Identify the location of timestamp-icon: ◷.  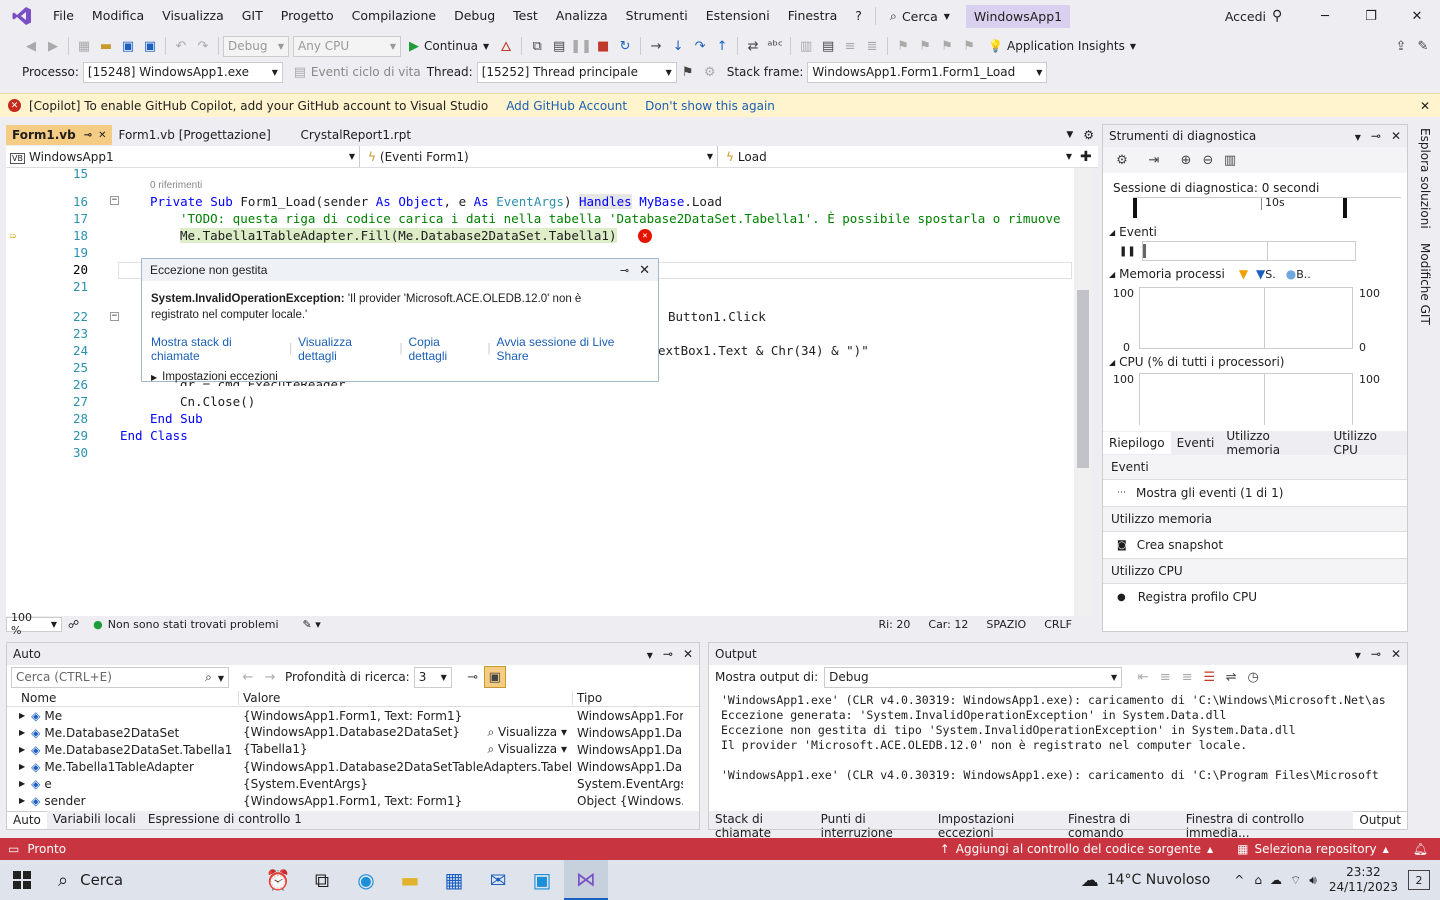
(1253, 677).